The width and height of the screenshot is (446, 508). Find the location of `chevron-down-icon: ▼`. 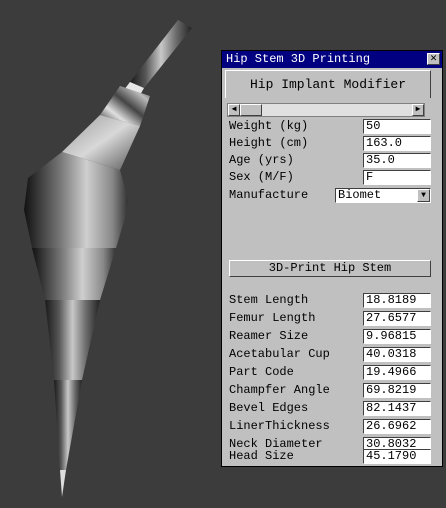

chevron-down-icon: ▼ is located at coordinates (423, 195).